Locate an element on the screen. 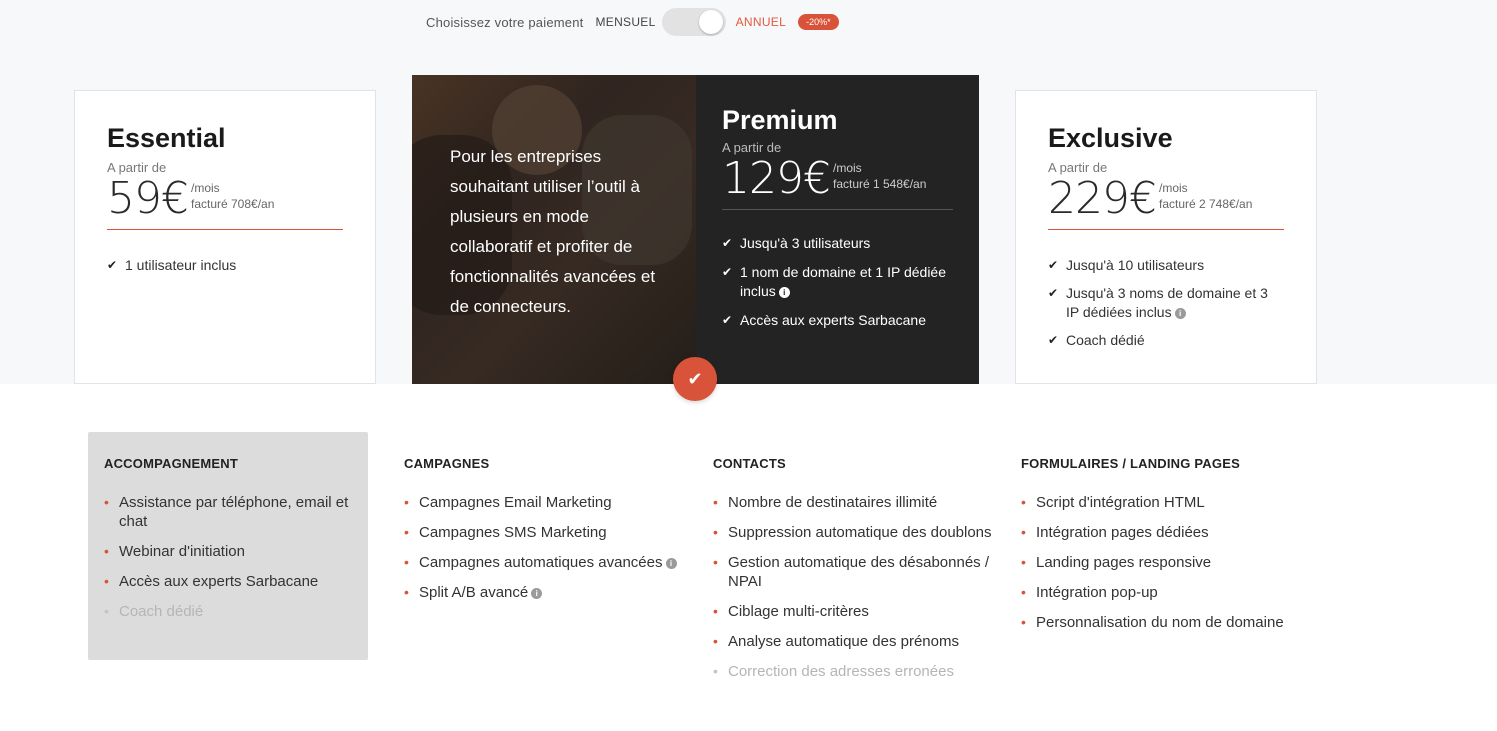 The image size is (1497, 731). price-meta: /mois facturé 2 748€/an is located at coordinates (1205, 196).